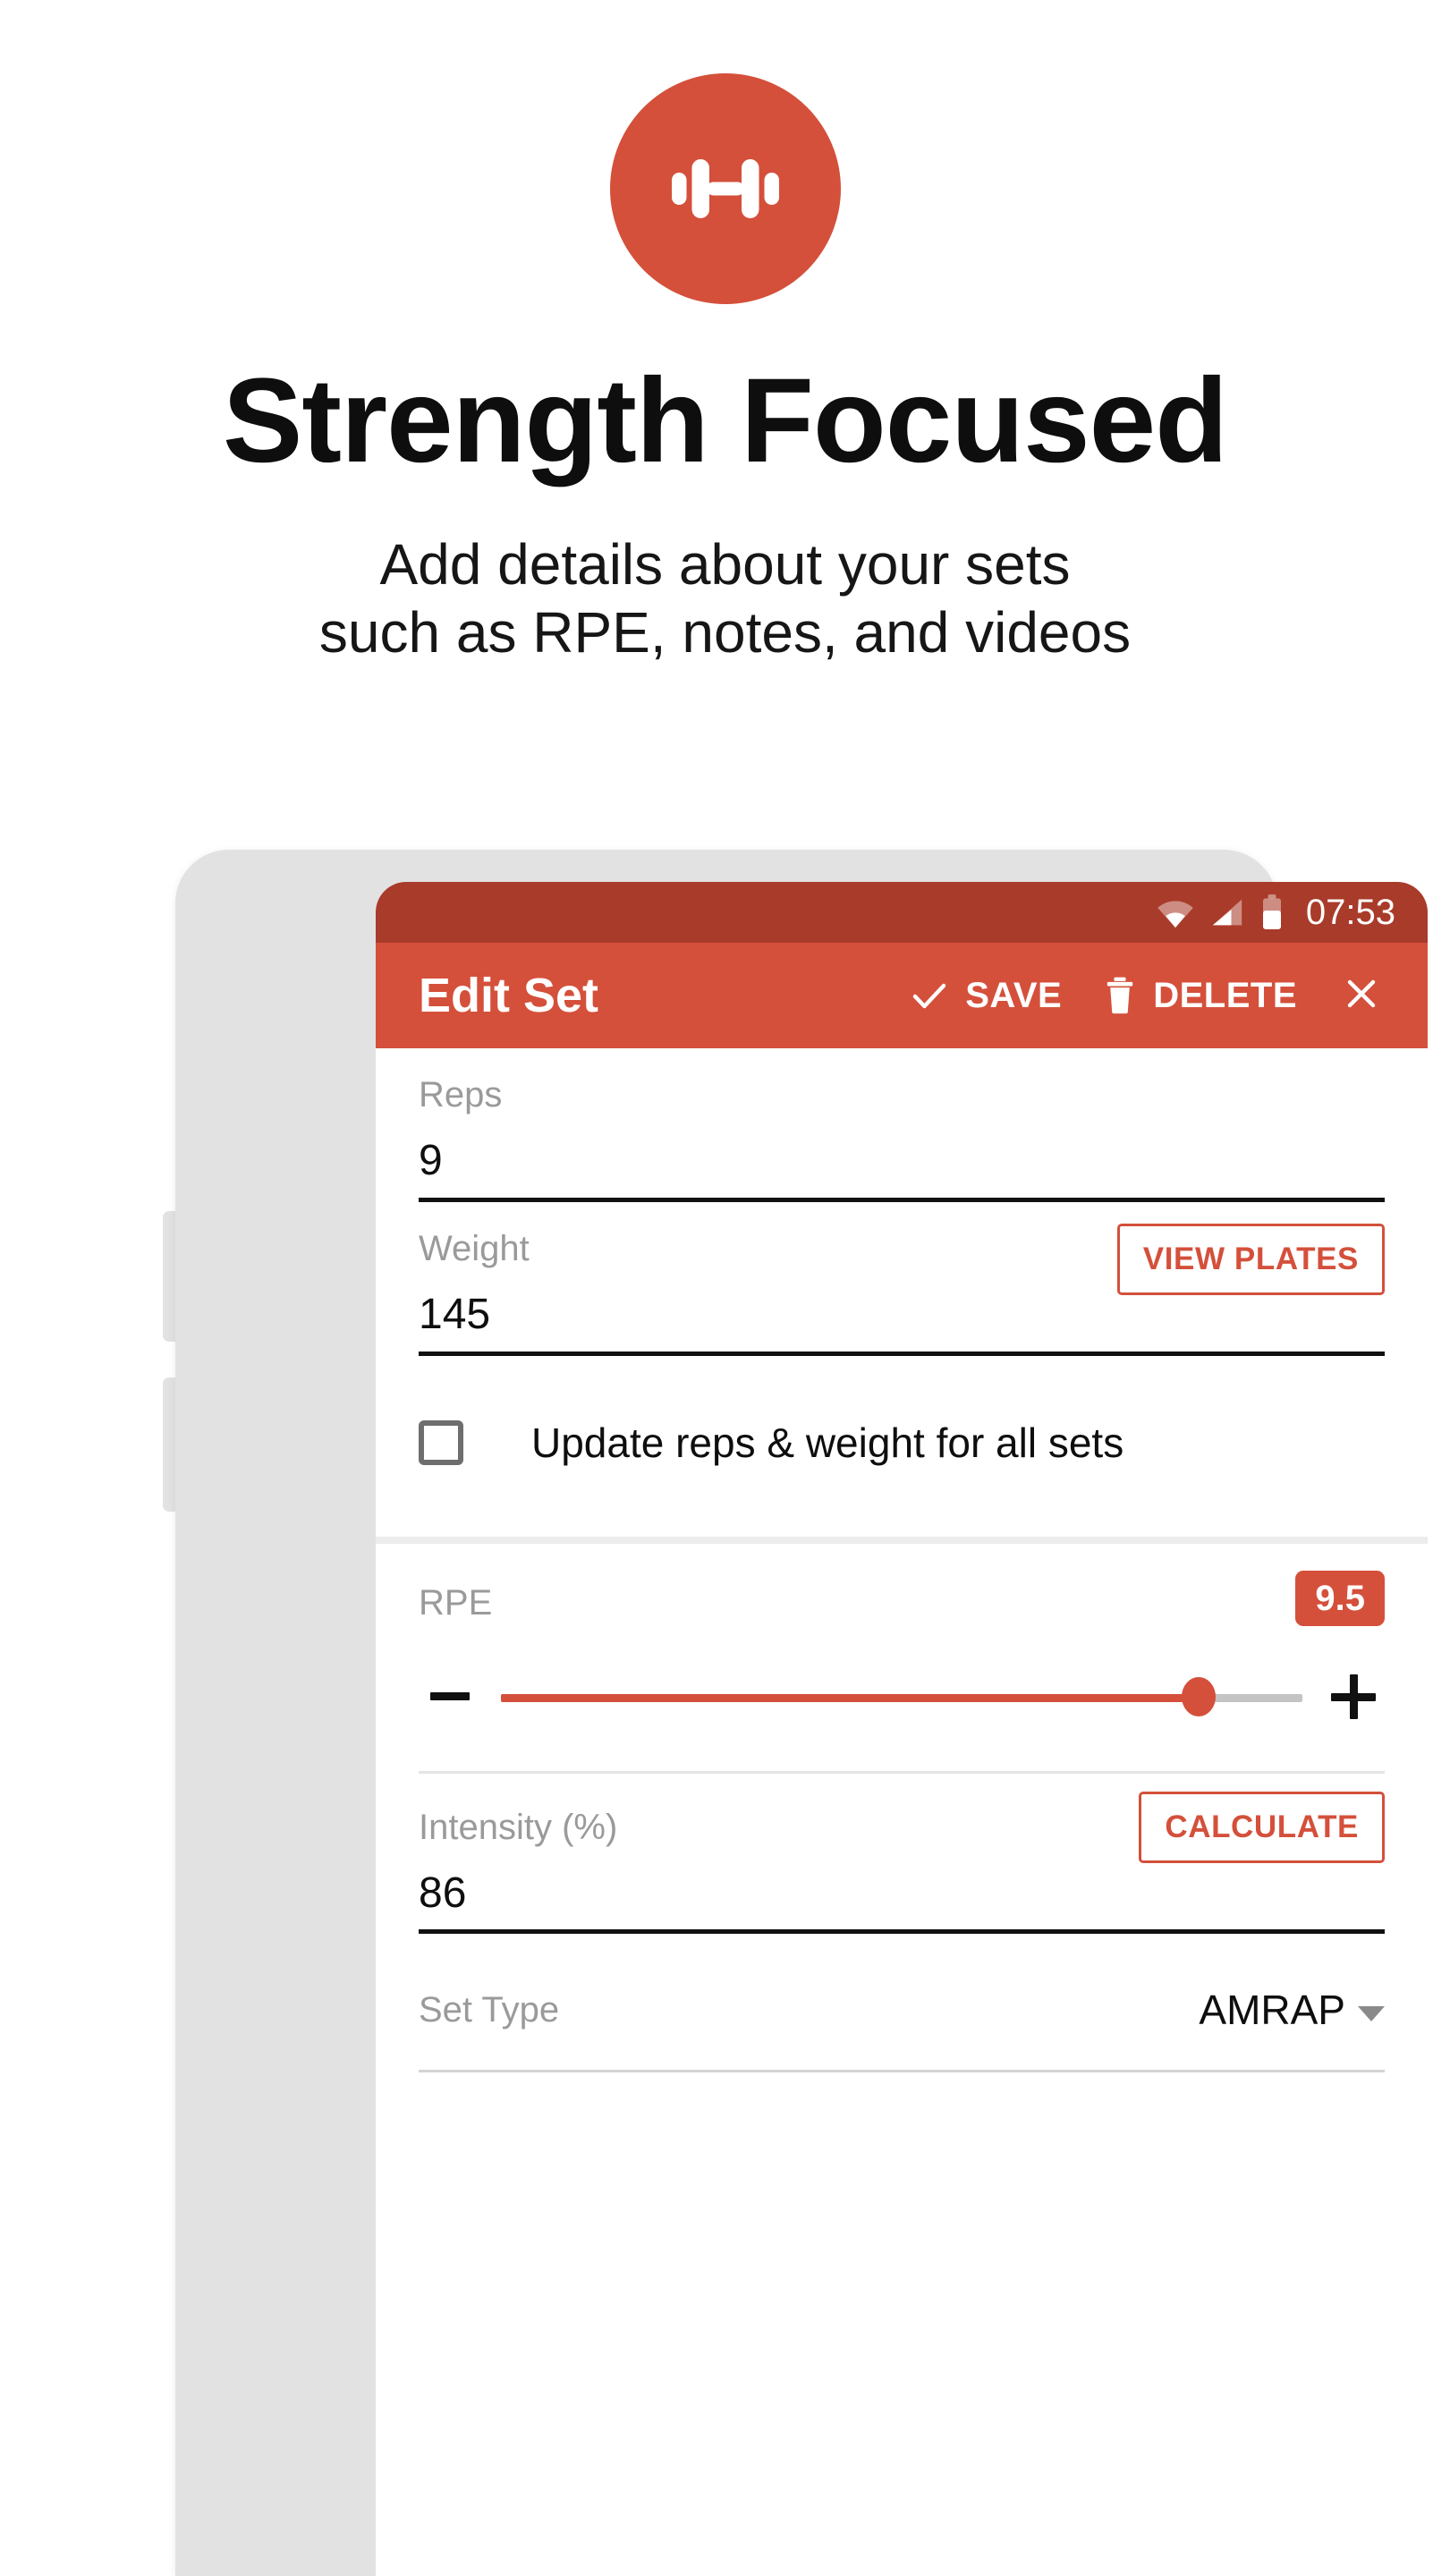 The image size is (1450, 2576). What do you see at coordinates (902, 1540) in the screenshot?
I see `card-divider` at bounding box center [902, 1540].